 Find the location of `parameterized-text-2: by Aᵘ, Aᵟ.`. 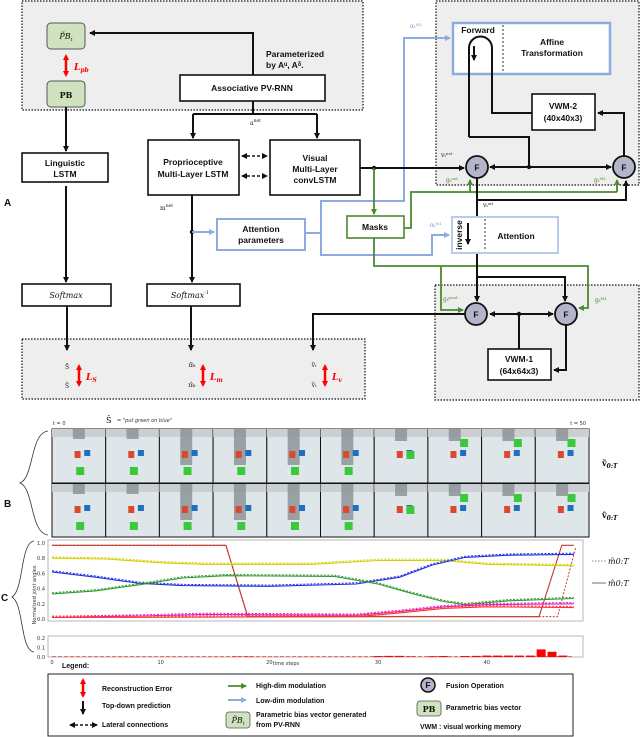

parameterized-text-2: by Aᵘ, Aᵟ. is located at coordinates (285, 65).